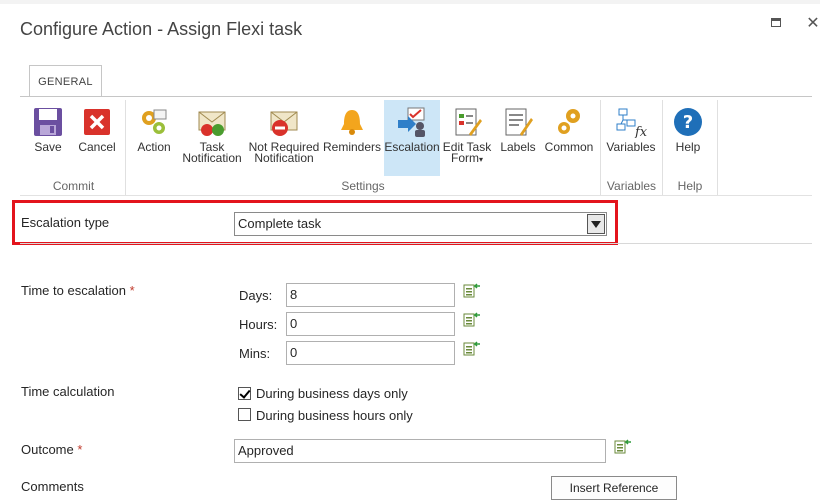 Image resolution: width=820 pixels, height=500 pixels. I want to click on insert-reference-label: Insert Reference, so click(614, 488).